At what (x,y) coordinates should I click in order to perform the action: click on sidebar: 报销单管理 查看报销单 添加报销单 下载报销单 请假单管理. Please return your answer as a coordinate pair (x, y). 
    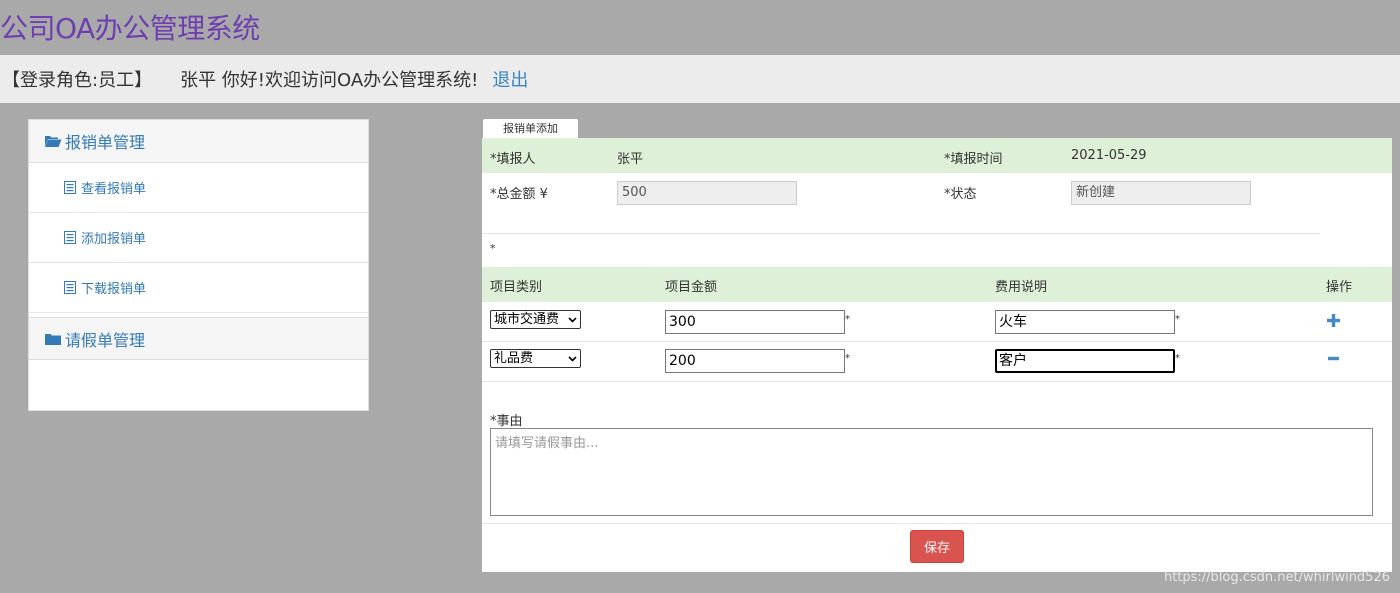
    Looking at the image, I should click on (198, 265).